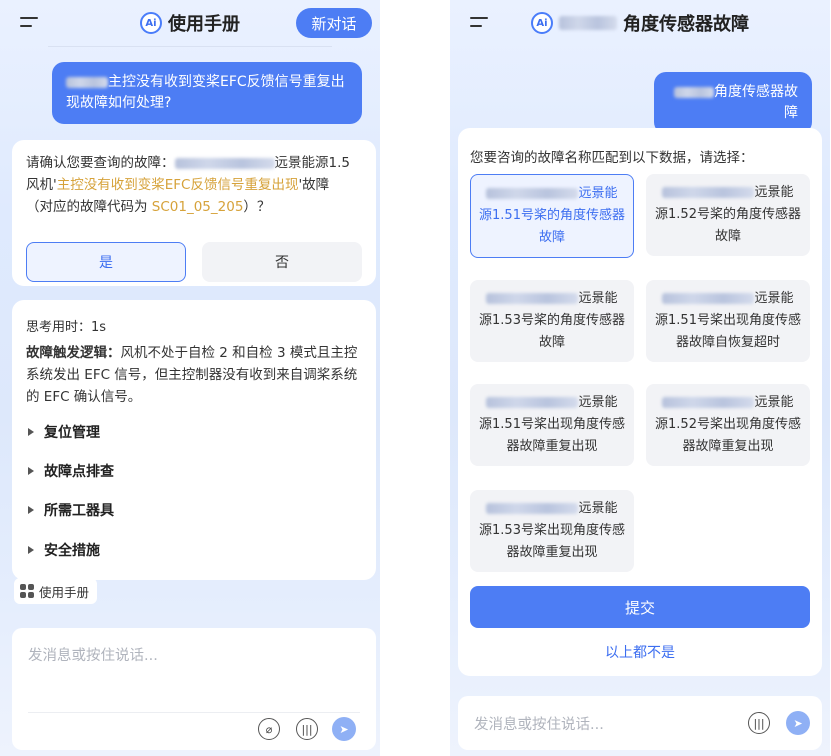  I want to click on fault-option: 远景能源1.52号桨的角度传感器故障, so click(728, 215).